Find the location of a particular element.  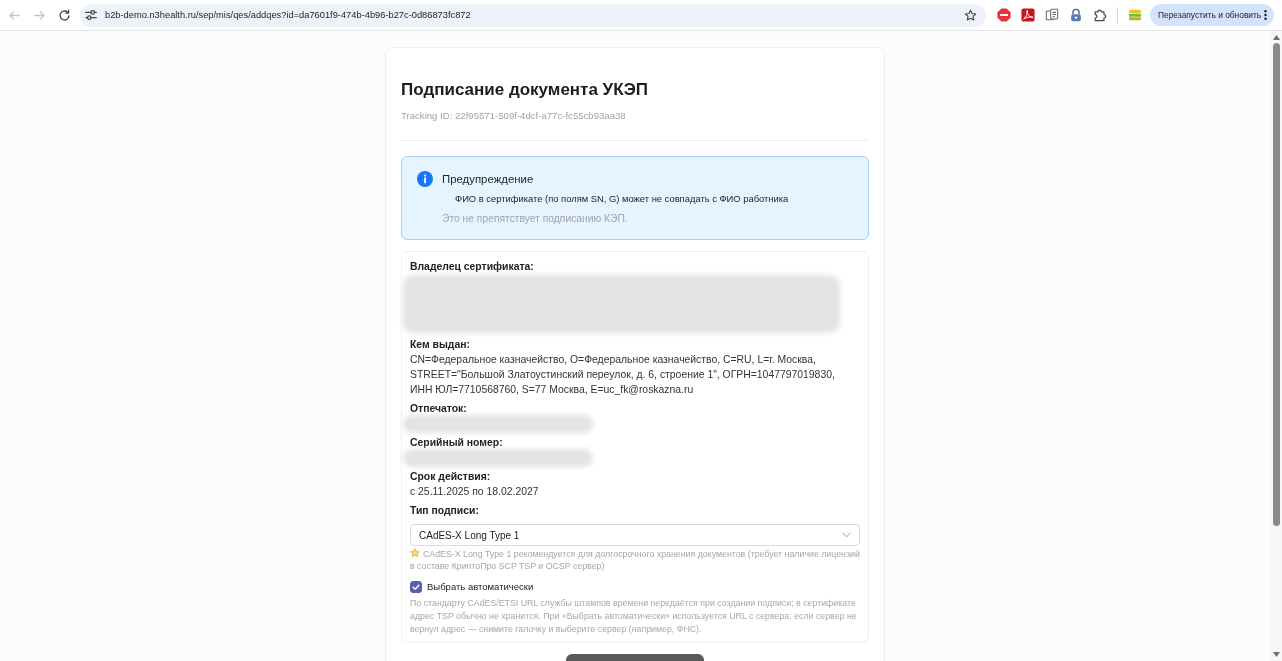

url-text: b2b-demo.n3health.ru/sep/mis/qes/addqes?id=da7601f9-474b-4b96-b27c-0d86873fc872 is located at coordinates (534, 15).